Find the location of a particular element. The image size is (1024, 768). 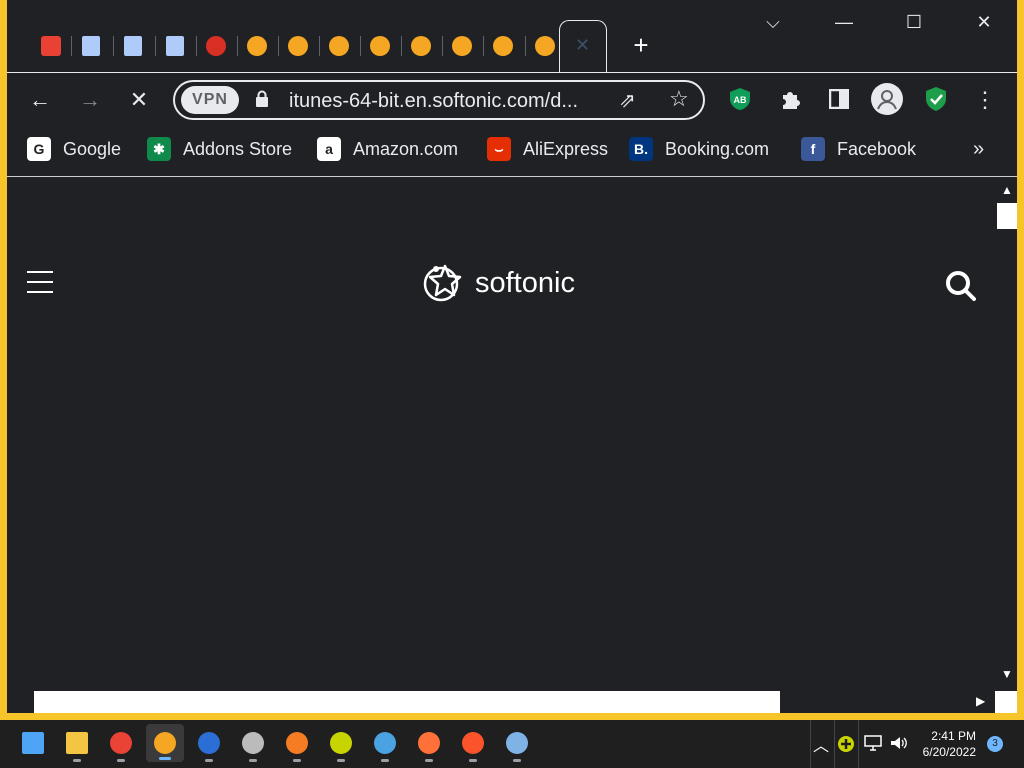

taskbar-chrome is located at coordinates (121, 746).